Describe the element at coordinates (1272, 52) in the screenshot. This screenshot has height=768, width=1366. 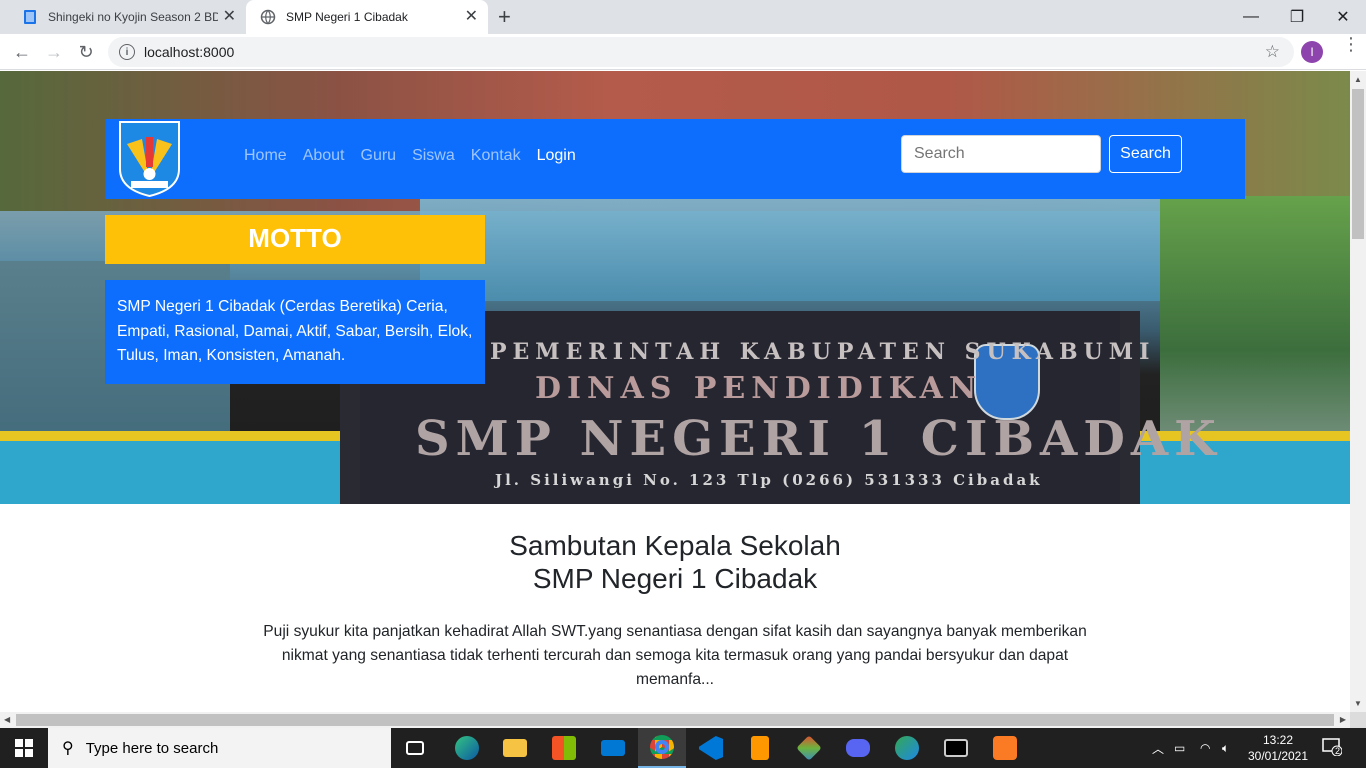
I see `bookmark-star-icon: ☆` at that location.